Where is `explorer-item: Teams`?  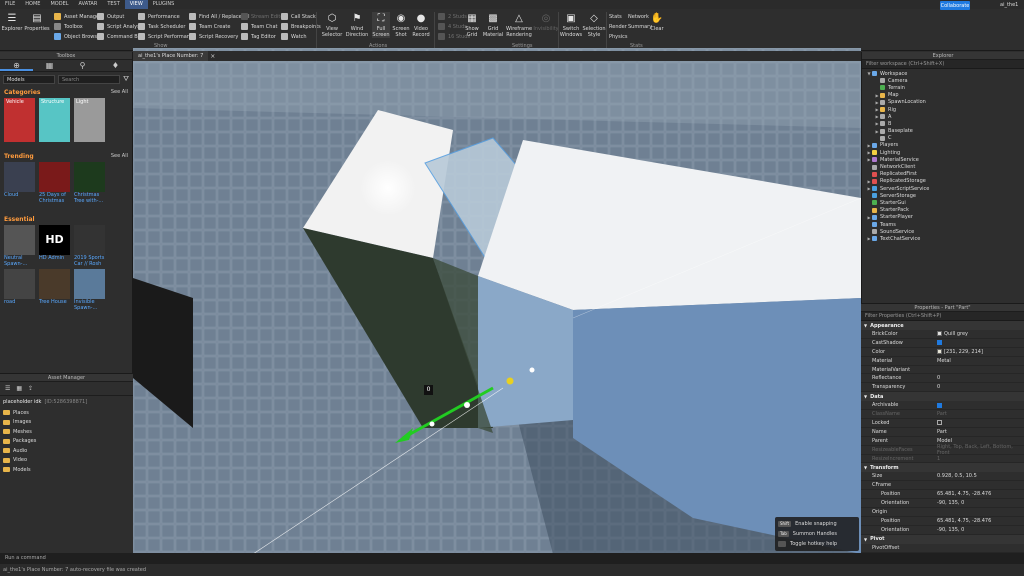 explorer-item: Teams is located at coordinates (943, 224).